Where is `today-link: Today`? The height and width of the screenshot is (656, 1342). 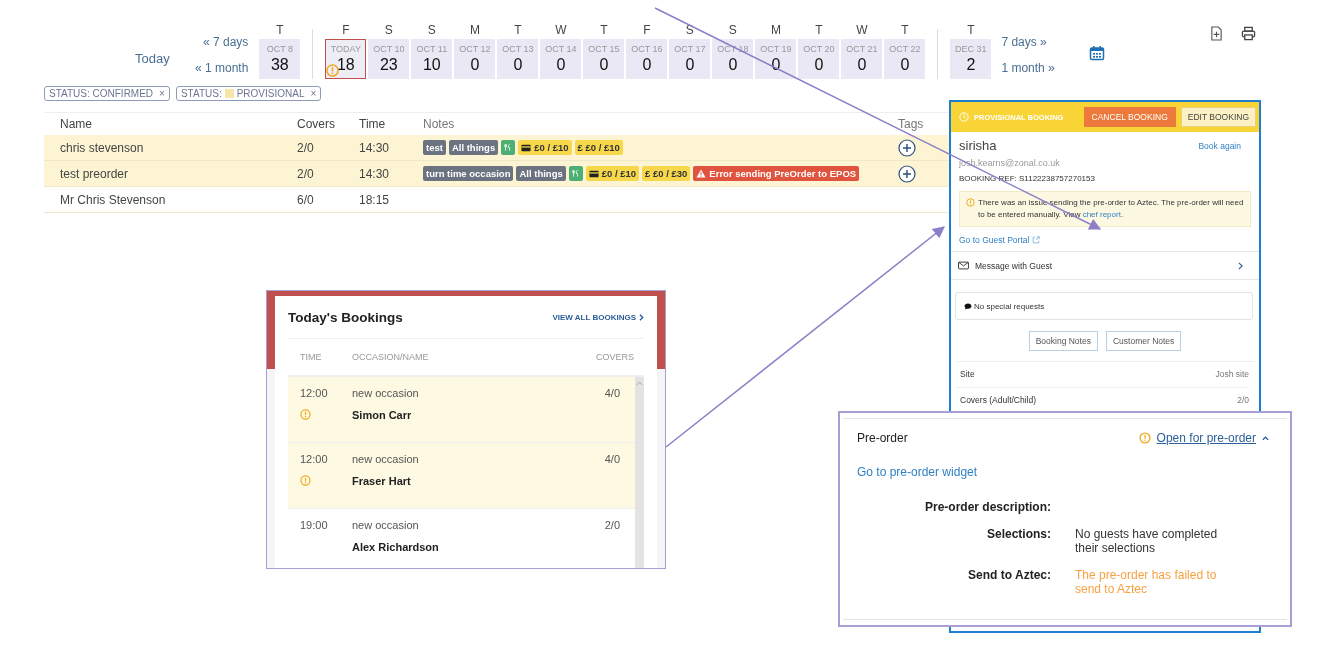
today-link: Today is located at coordinates (165, 58).